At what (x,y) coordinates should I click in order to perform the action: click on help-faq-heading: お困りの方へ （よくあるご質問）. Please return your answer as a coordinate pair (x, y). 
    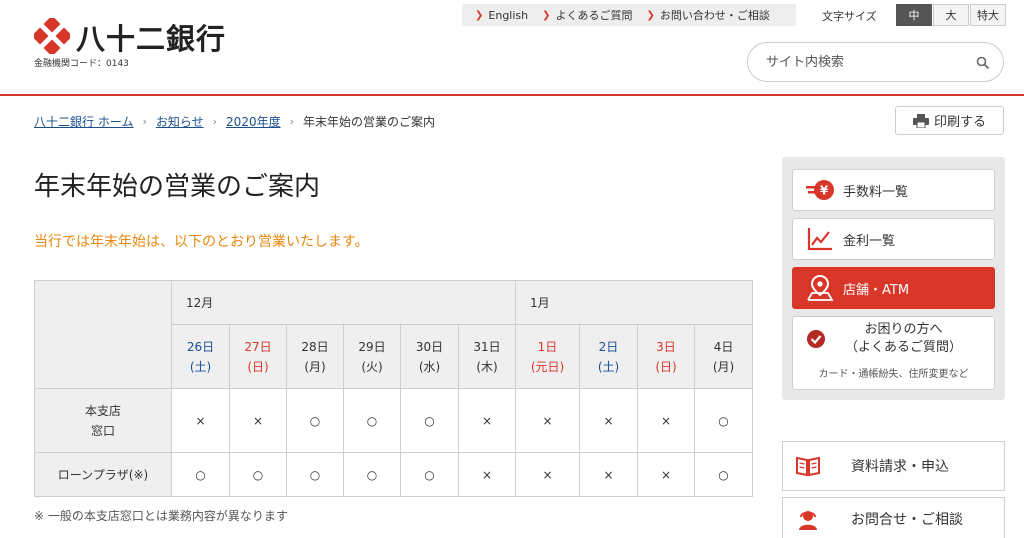
    Looking at the image, I should click on (893, 339).